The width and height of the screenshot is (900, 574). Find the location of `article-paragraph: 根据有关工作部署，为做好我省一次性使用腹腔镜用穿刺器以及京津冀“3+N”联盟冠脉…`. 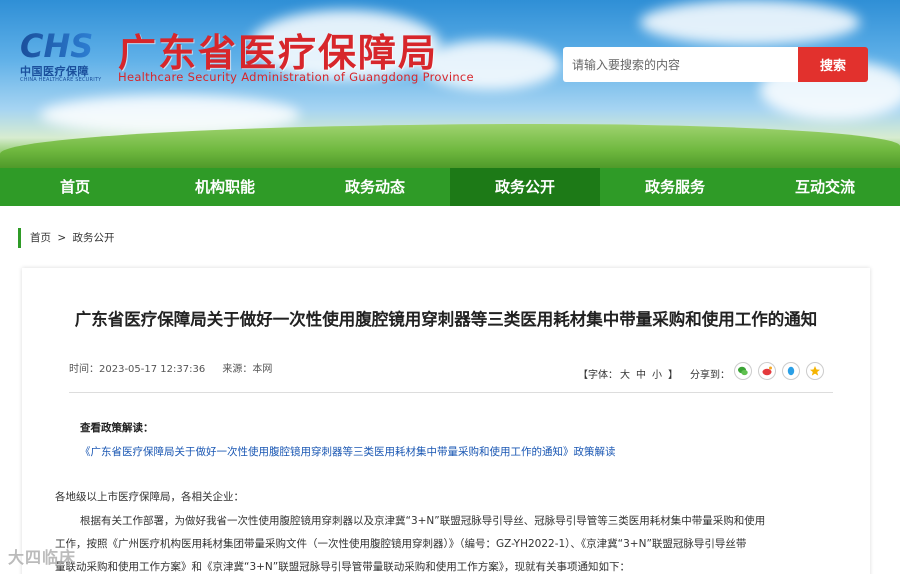

article-paragraph: 根据有关工作部署，为做好我省一次性使用腹腔镜用穿刺器以及京津冀“3+N”联盟冠脉… is located at coordinates (423, 521).